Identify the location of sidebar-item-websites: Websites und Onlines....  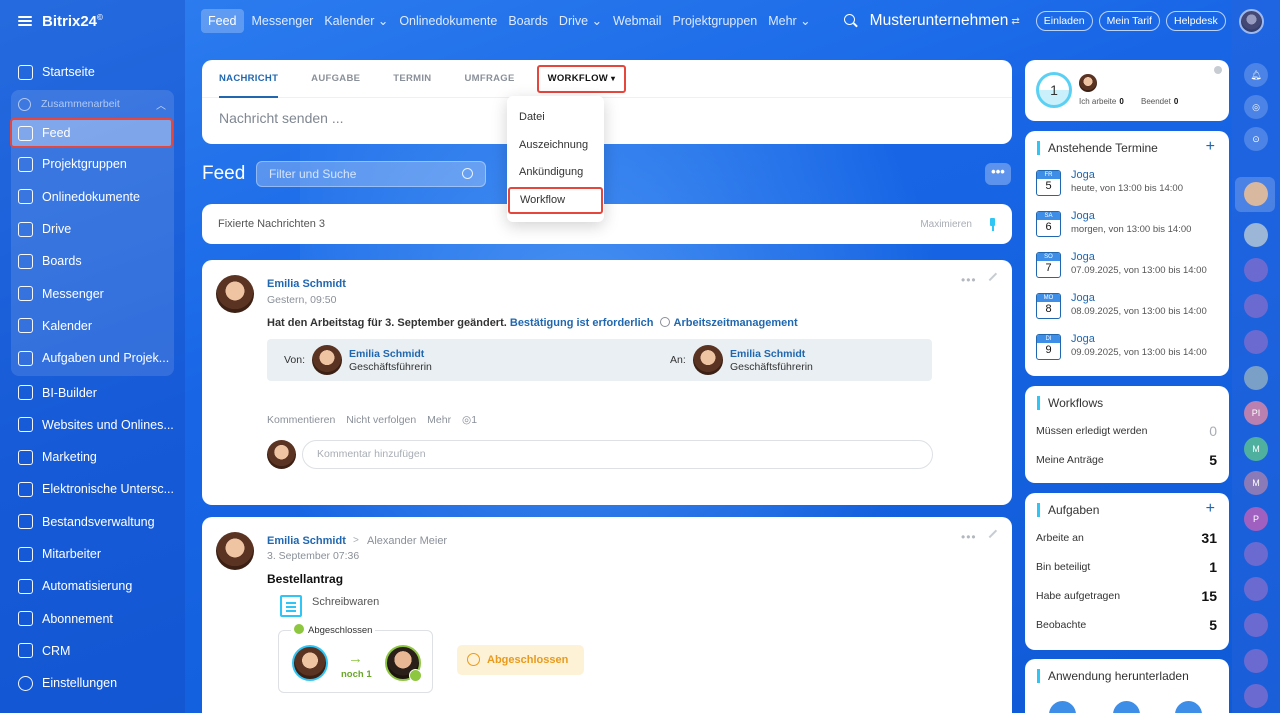
(90, 425).